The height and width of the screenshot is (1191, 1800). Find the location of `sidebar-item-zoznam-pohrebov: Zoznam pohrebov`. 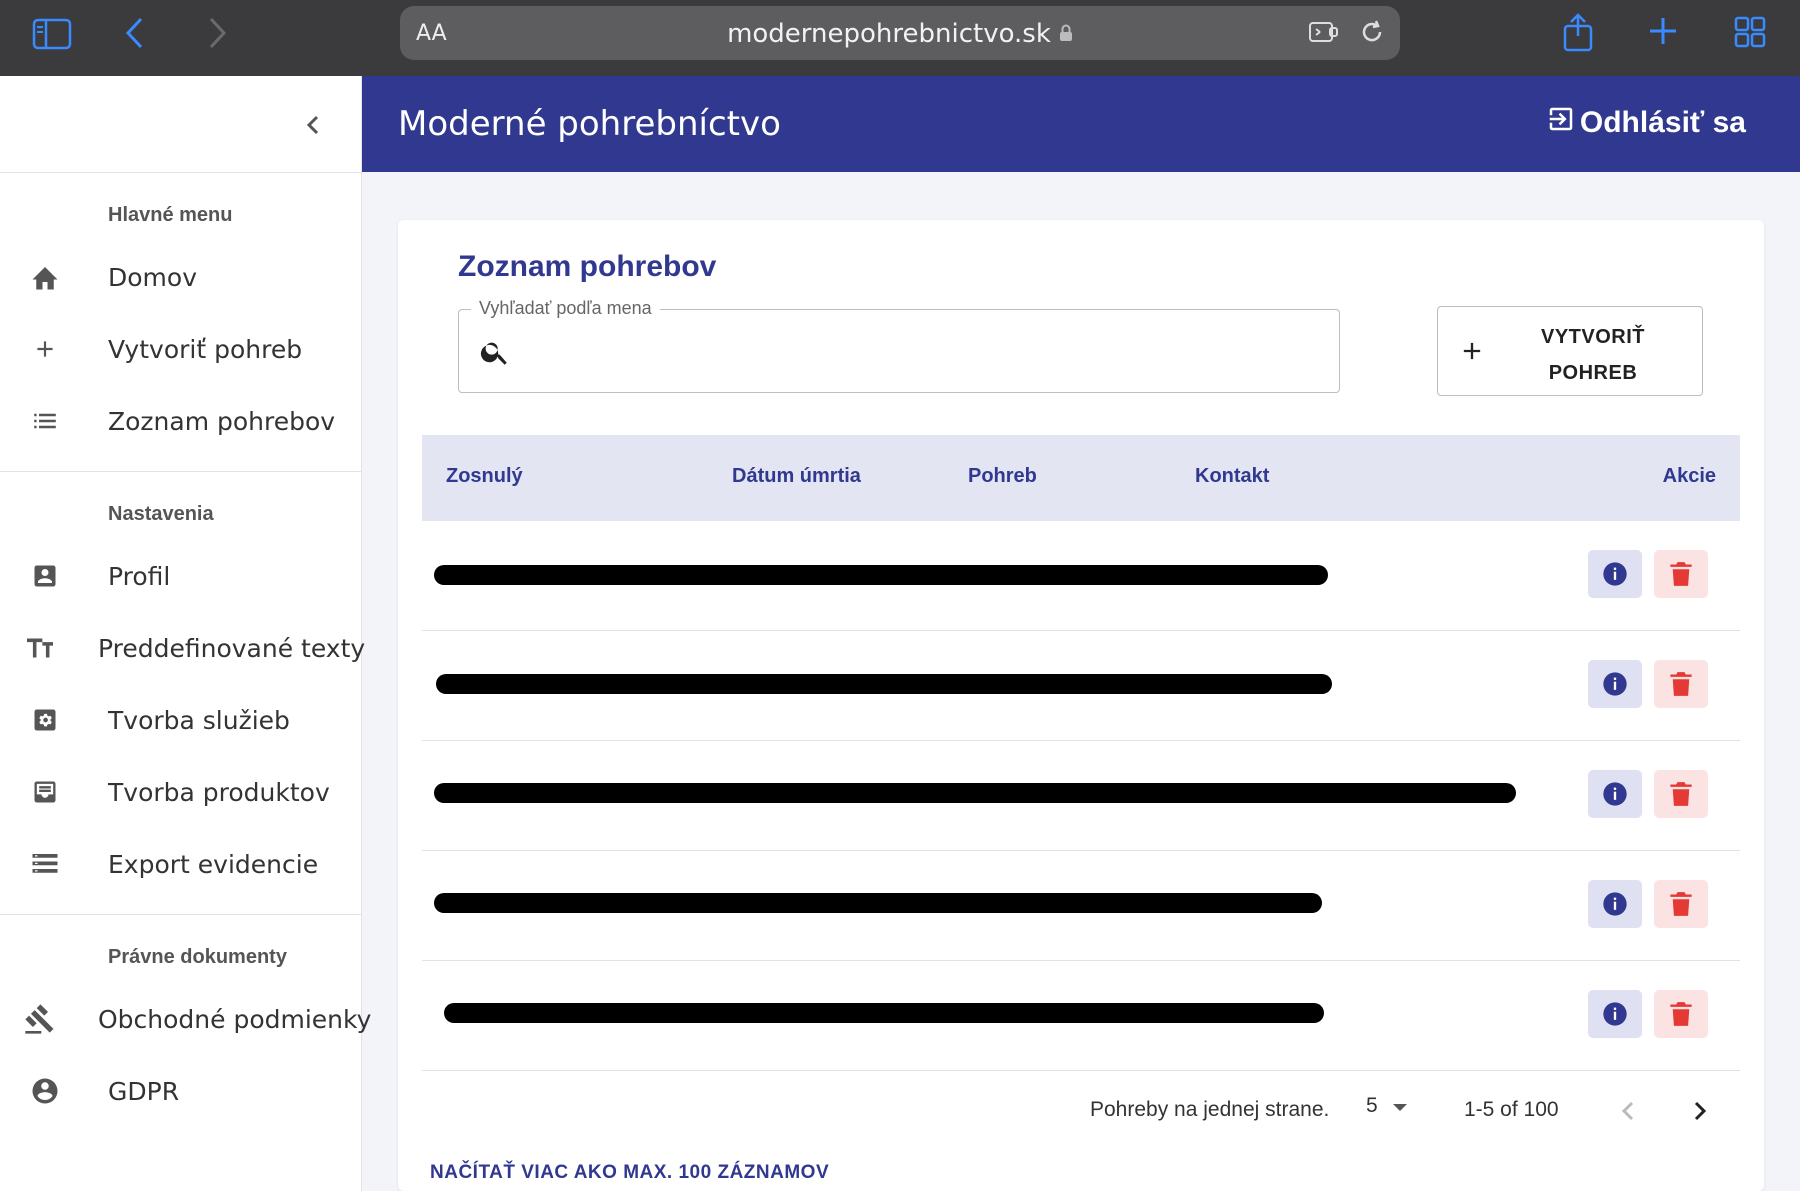

sidebar-item-zoznam-pohrebov: Zoznam pohrebov is located at coordinates (180, 421).